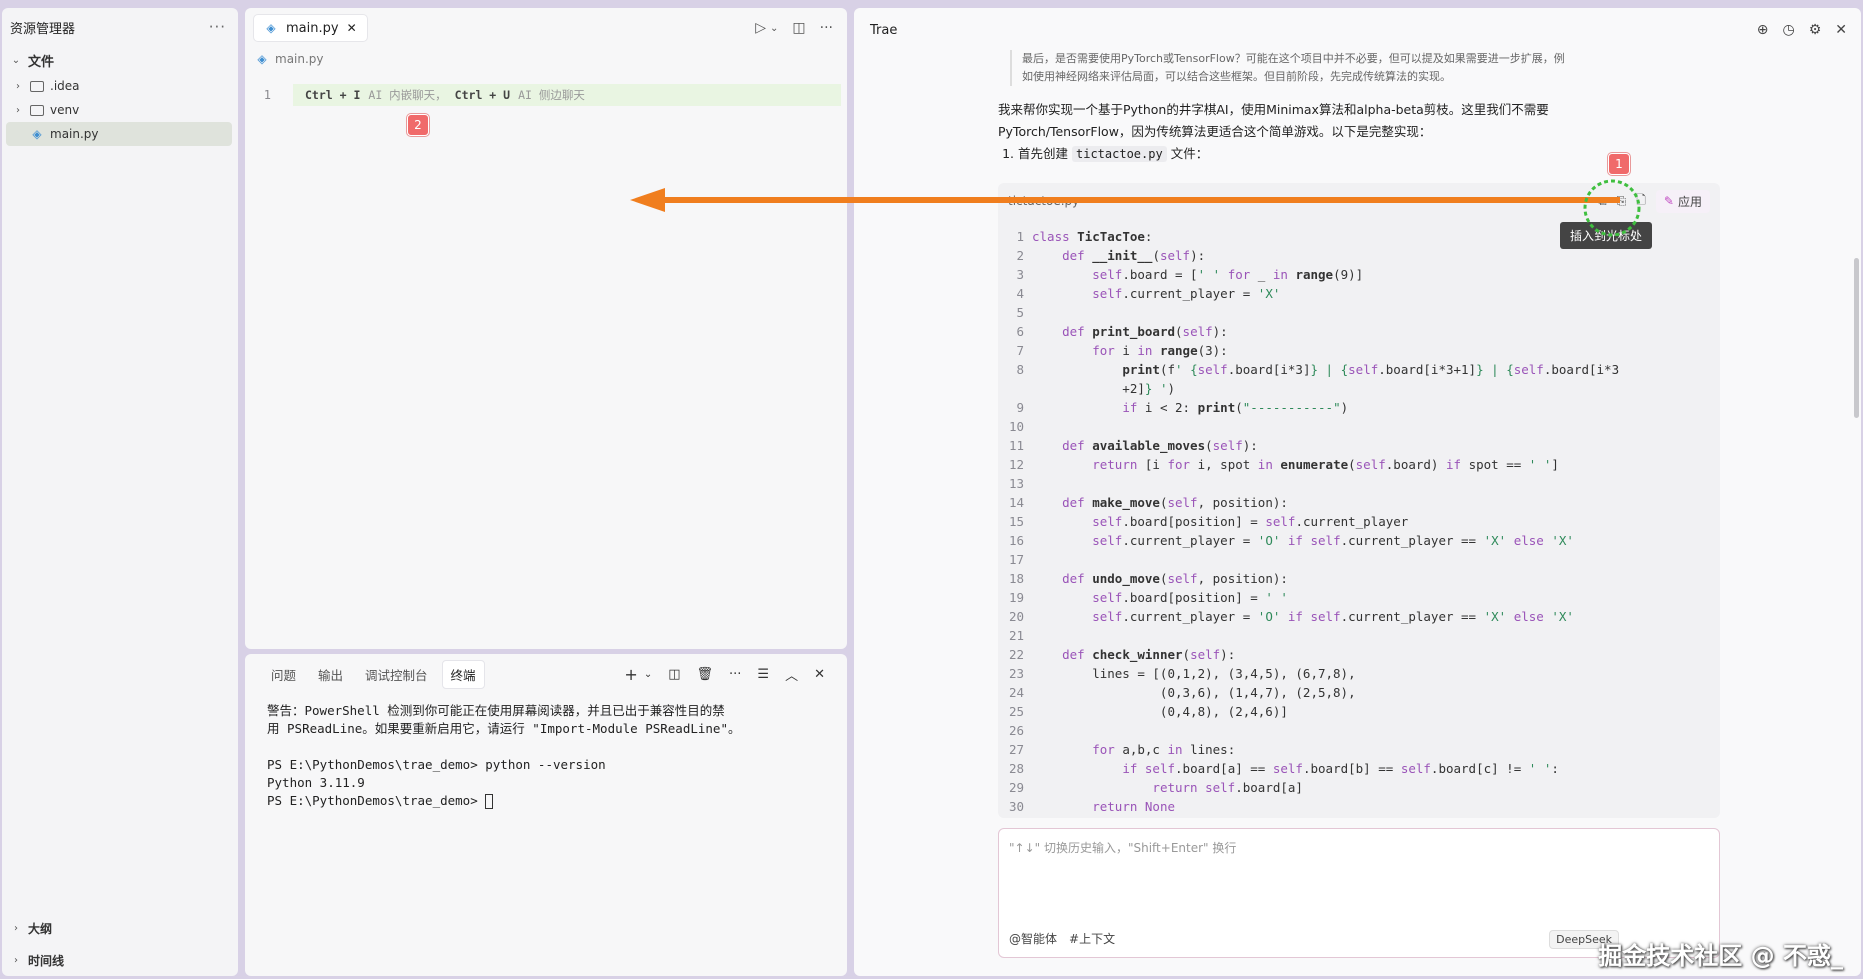 The image size is (1863, 979). I want to click on terminal-cursor, so click(489, 801).